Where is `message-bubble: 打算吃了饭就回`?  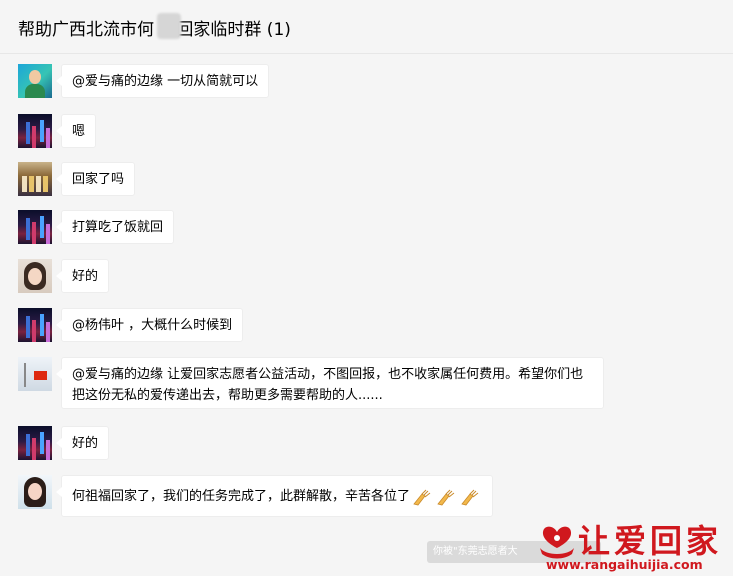 message-bubble: 打算吃了饭就回 is located at coordinates (115, 227).